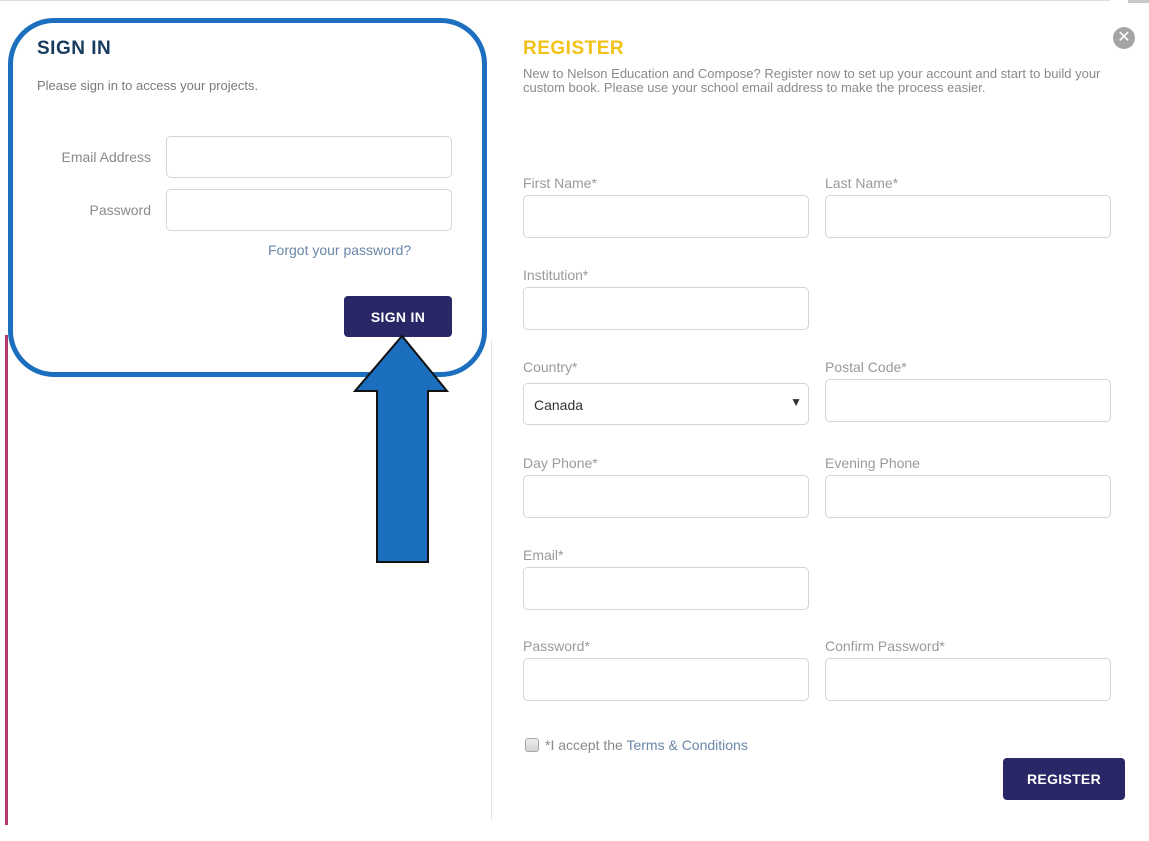 This screenshot has height=841, width=1149. I want to click on confirm-password-label: Confirm Password*, so click(885, 646).